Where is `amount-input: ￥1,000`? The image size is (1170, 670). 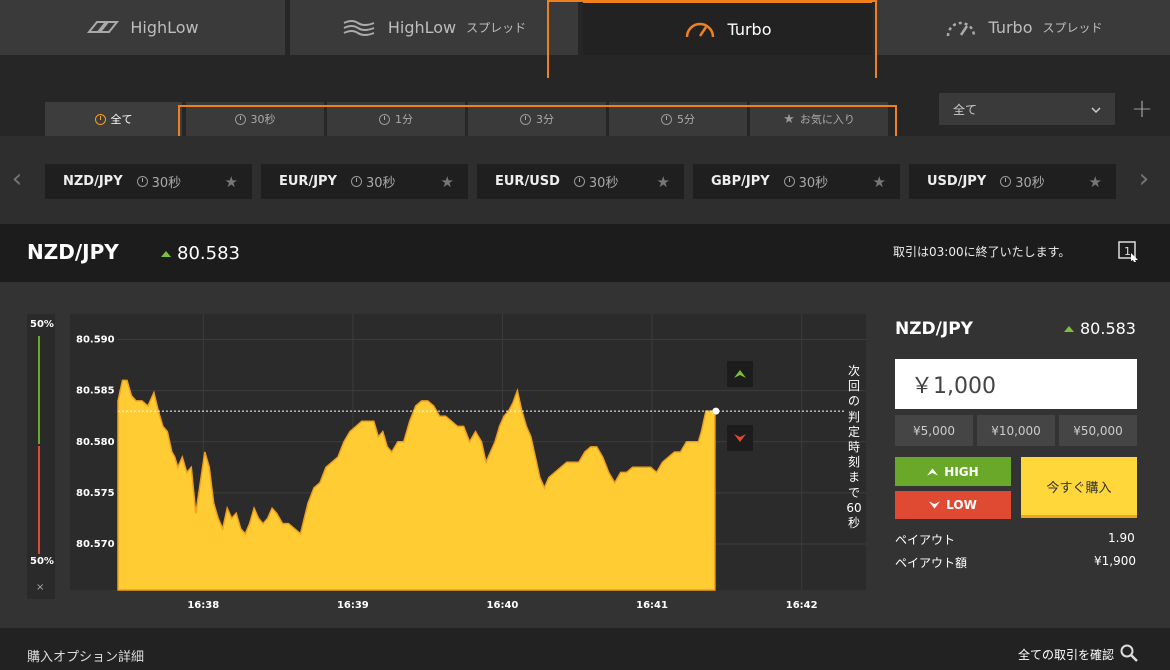 amount-input: ￥1,000 is located at coordinates (1016, 384).